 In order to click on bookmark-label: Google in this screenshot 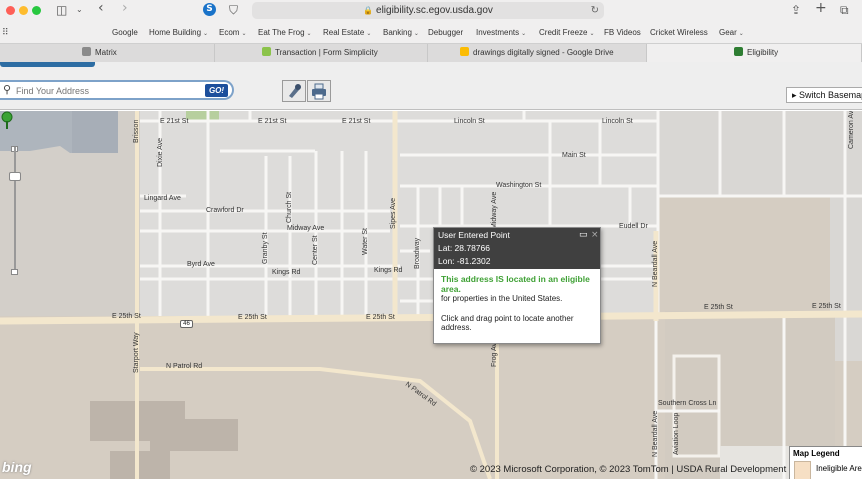, I will do `click(125, 32)`.